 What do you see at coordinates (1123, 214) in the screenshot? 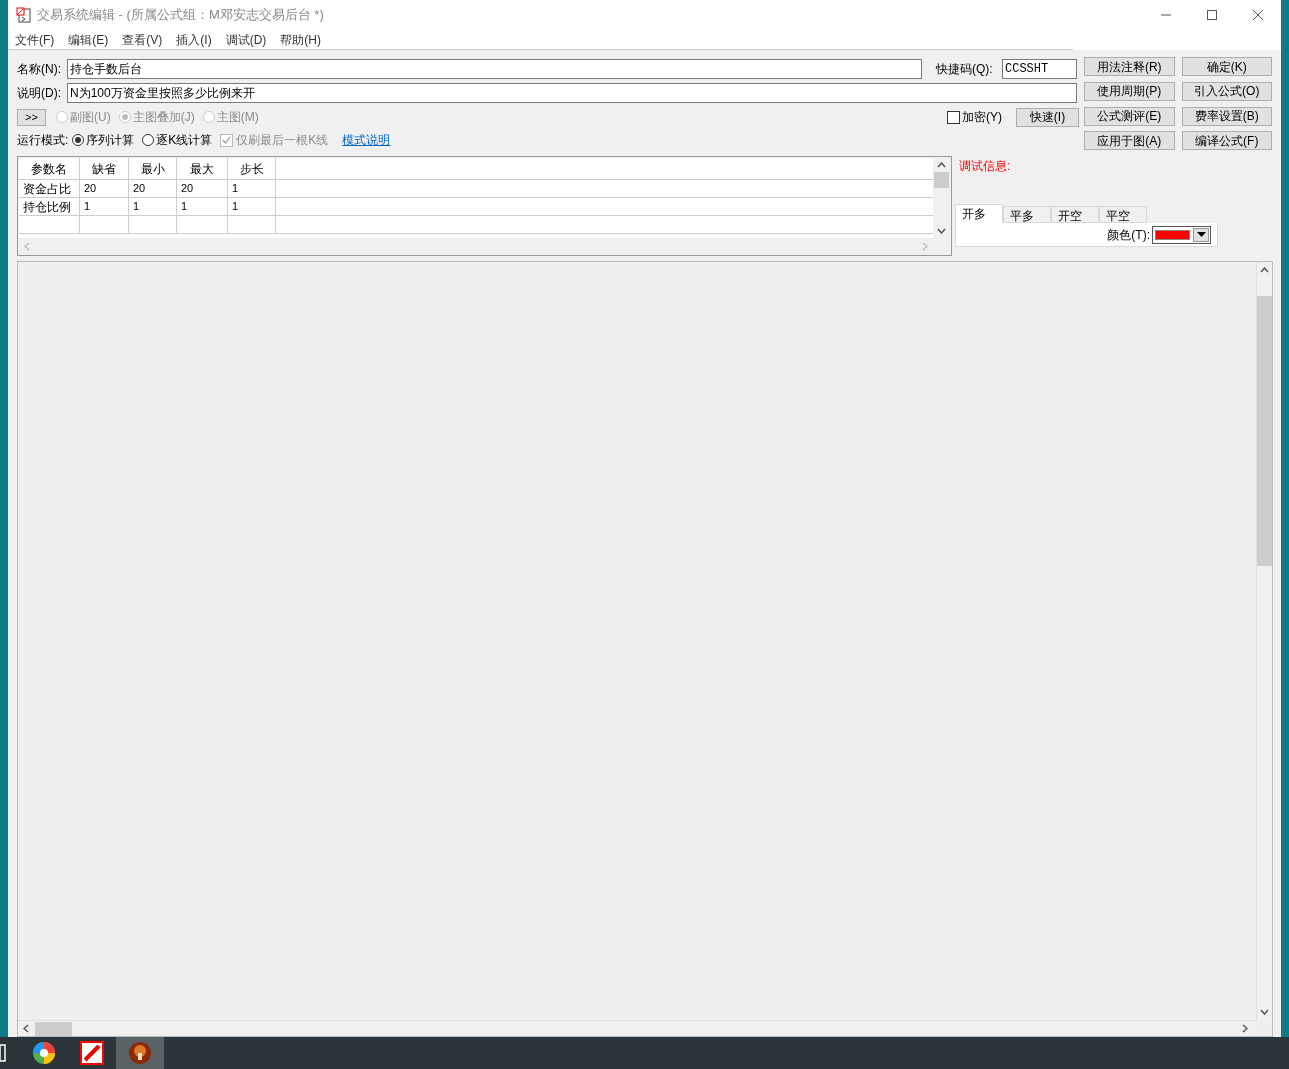
I see `tab: 平空` at bounding box center [1123, 214].